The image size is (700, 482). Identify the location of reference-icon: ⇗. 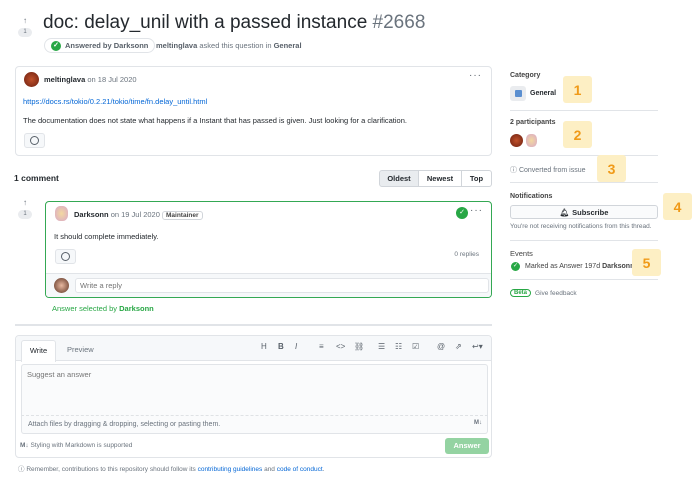
(458, 346).